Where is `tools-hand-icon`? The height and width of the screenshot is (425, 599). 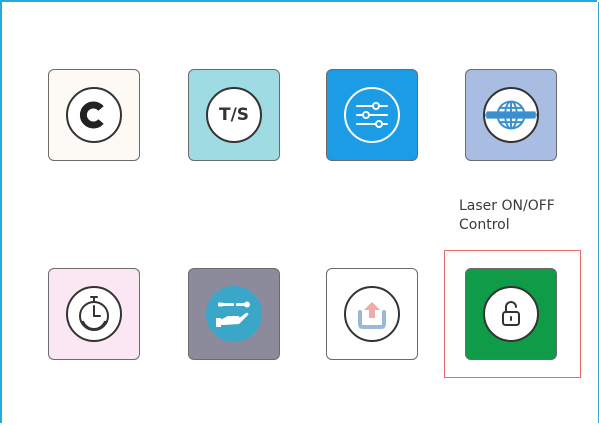
tools-hand-icon is located at coordinates (233, 314).